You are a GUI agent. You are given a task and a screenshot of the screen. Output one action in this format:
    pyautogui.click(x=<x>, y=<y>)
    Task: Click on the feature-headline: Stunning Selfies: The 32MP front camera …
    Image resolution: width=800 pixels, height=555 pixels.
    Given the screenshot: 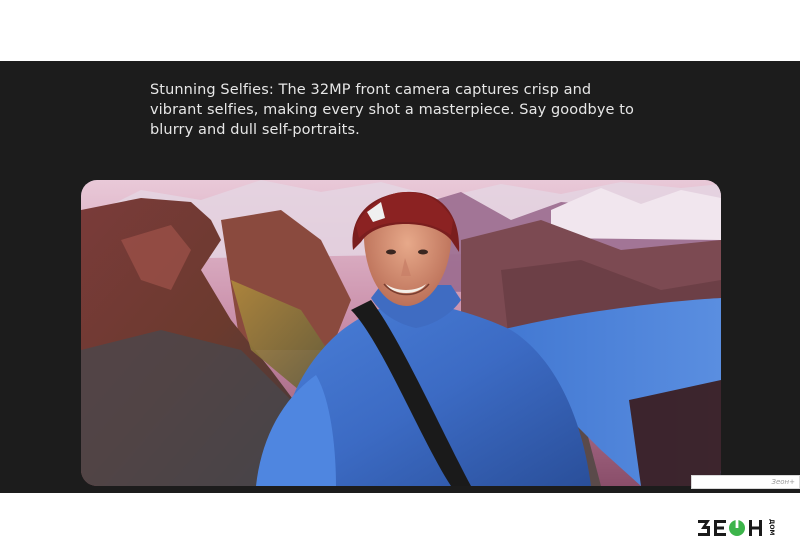 What is the action you would take?
    pyautogui.click(x=392, y=110)
    